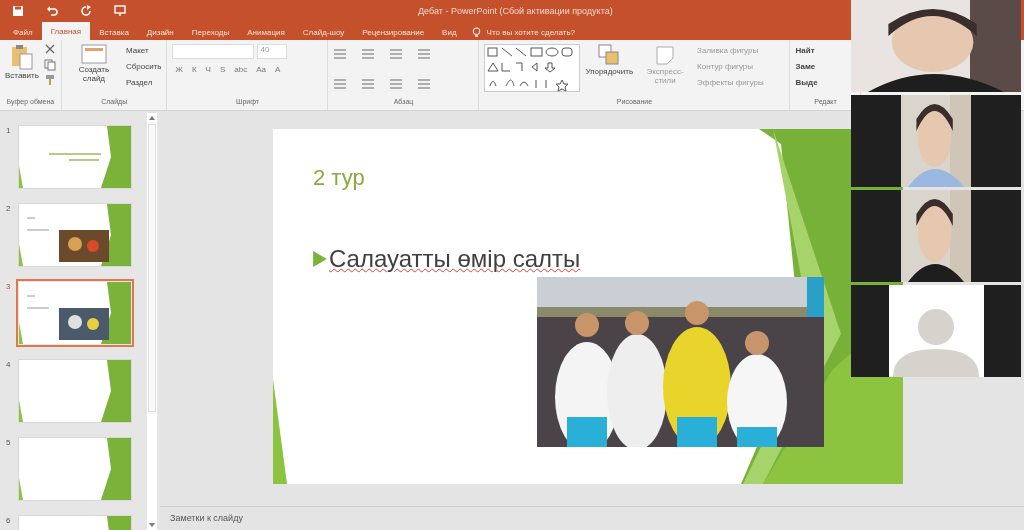 The image size is (1024, 530). I want to click on presentation-icon, so click(120, 11).